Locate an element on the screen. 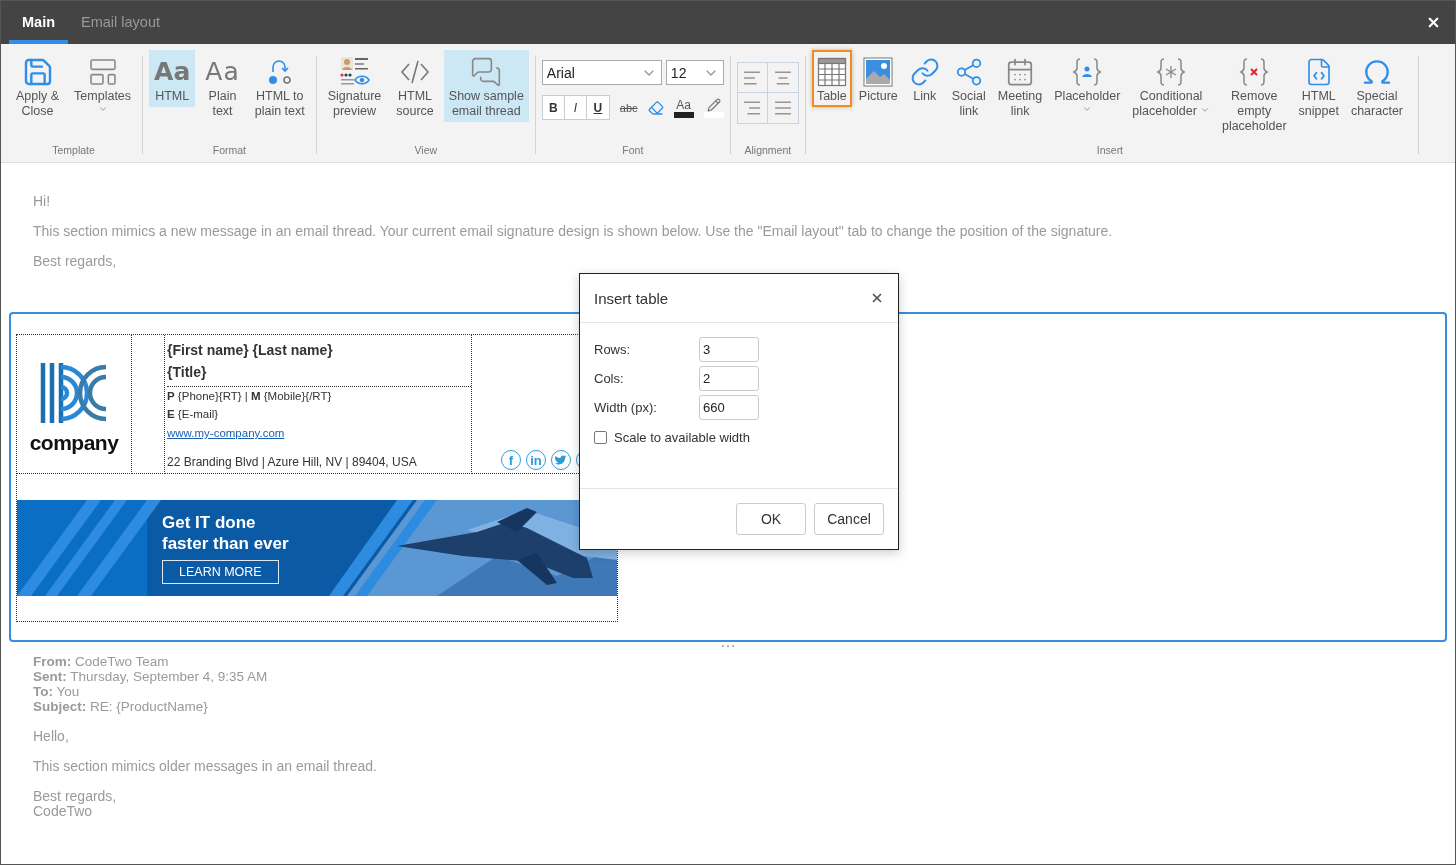 Image resolution: width=1456 pixels, height=865 pixels. dialog-button: Cancel is located at coordinates (849, 519).